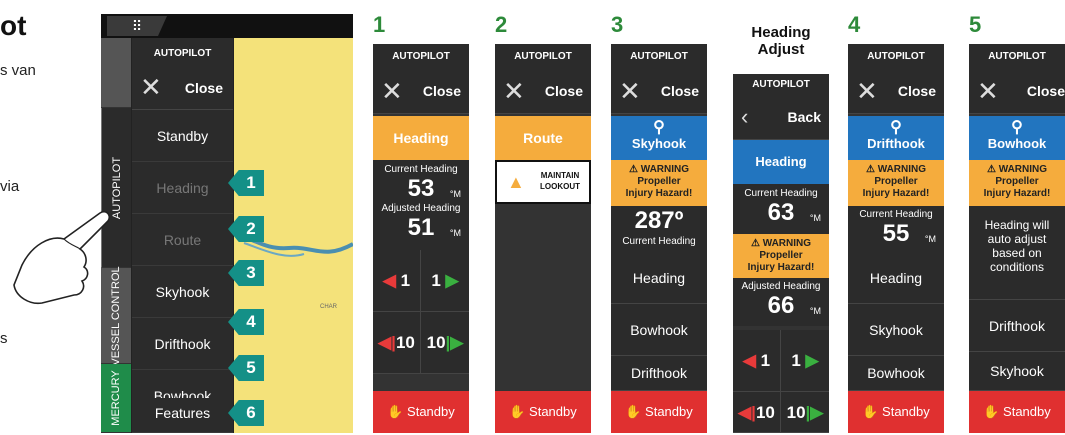 This screenshot has width=1065, height=435. I want to click on adjusted-heading-value: 66, so click(781, 305).